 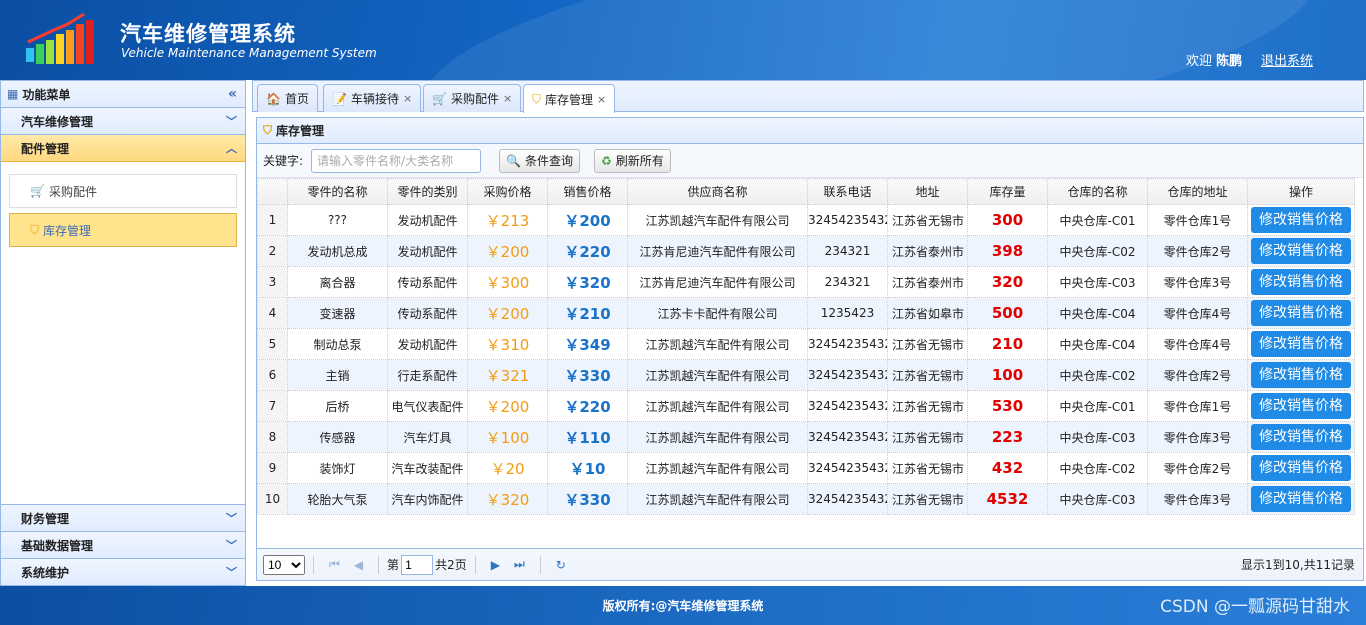 I want to click on logo-icon, so click(x=60, y=38).